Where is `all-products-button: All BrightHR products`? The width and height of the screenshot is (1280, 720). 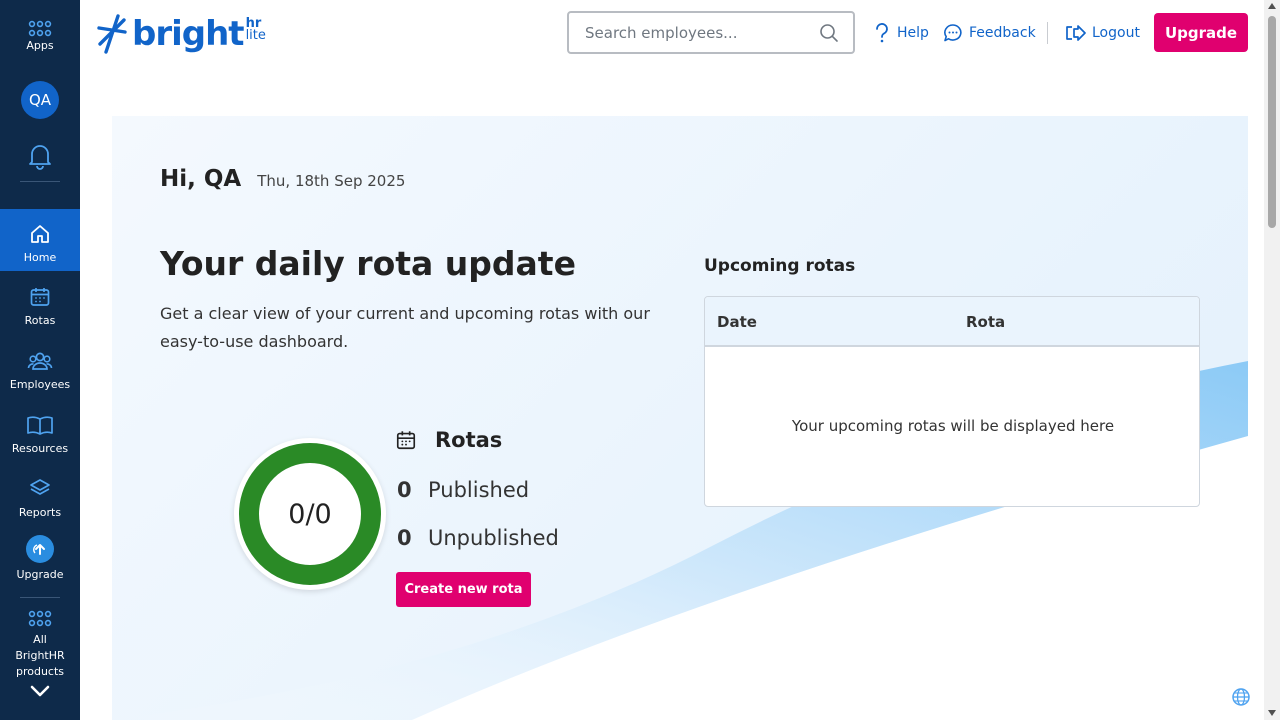
all-products-button: All BrightHR products is located at coordinates (40, 645).